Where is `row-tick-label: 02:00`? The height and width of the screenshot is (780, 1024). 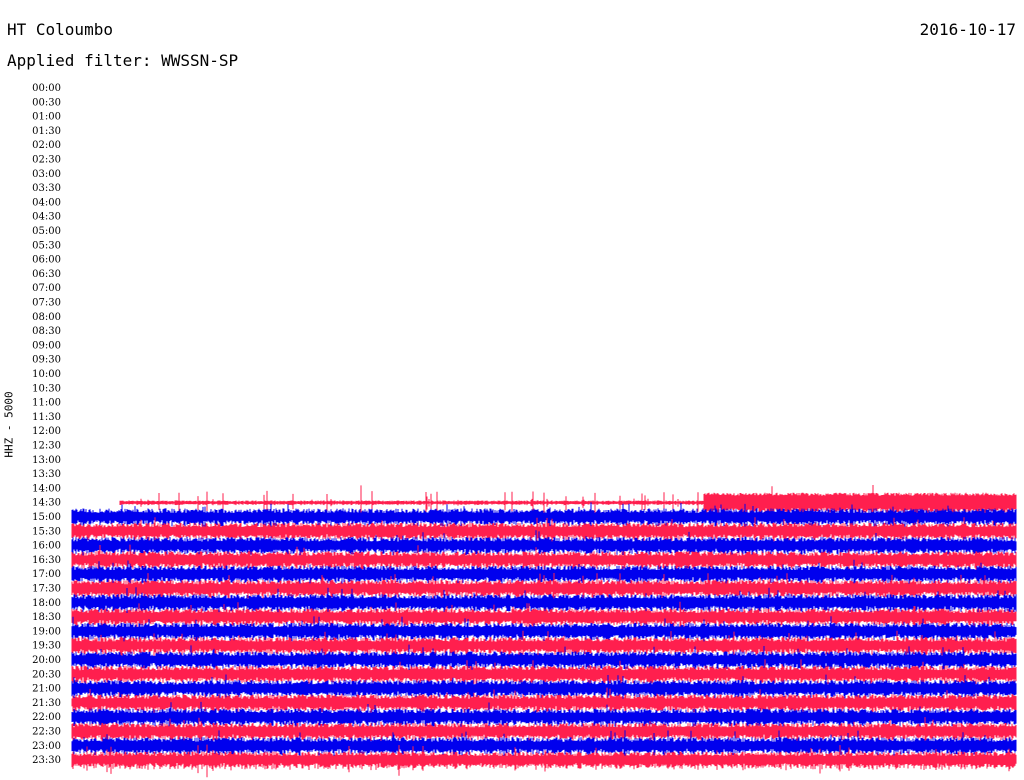 row-tick-label: 02:00 is located at coordinates (46, 145).